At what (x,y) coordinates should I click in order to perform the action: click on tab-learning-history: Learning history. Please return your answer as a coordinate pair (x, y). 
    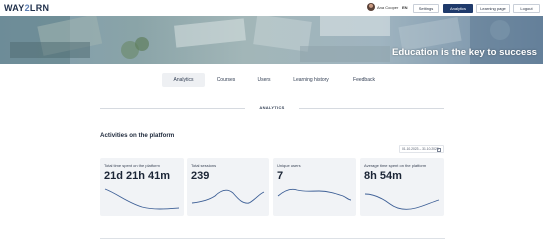
    Looking at the image, I should click on (311, 80).